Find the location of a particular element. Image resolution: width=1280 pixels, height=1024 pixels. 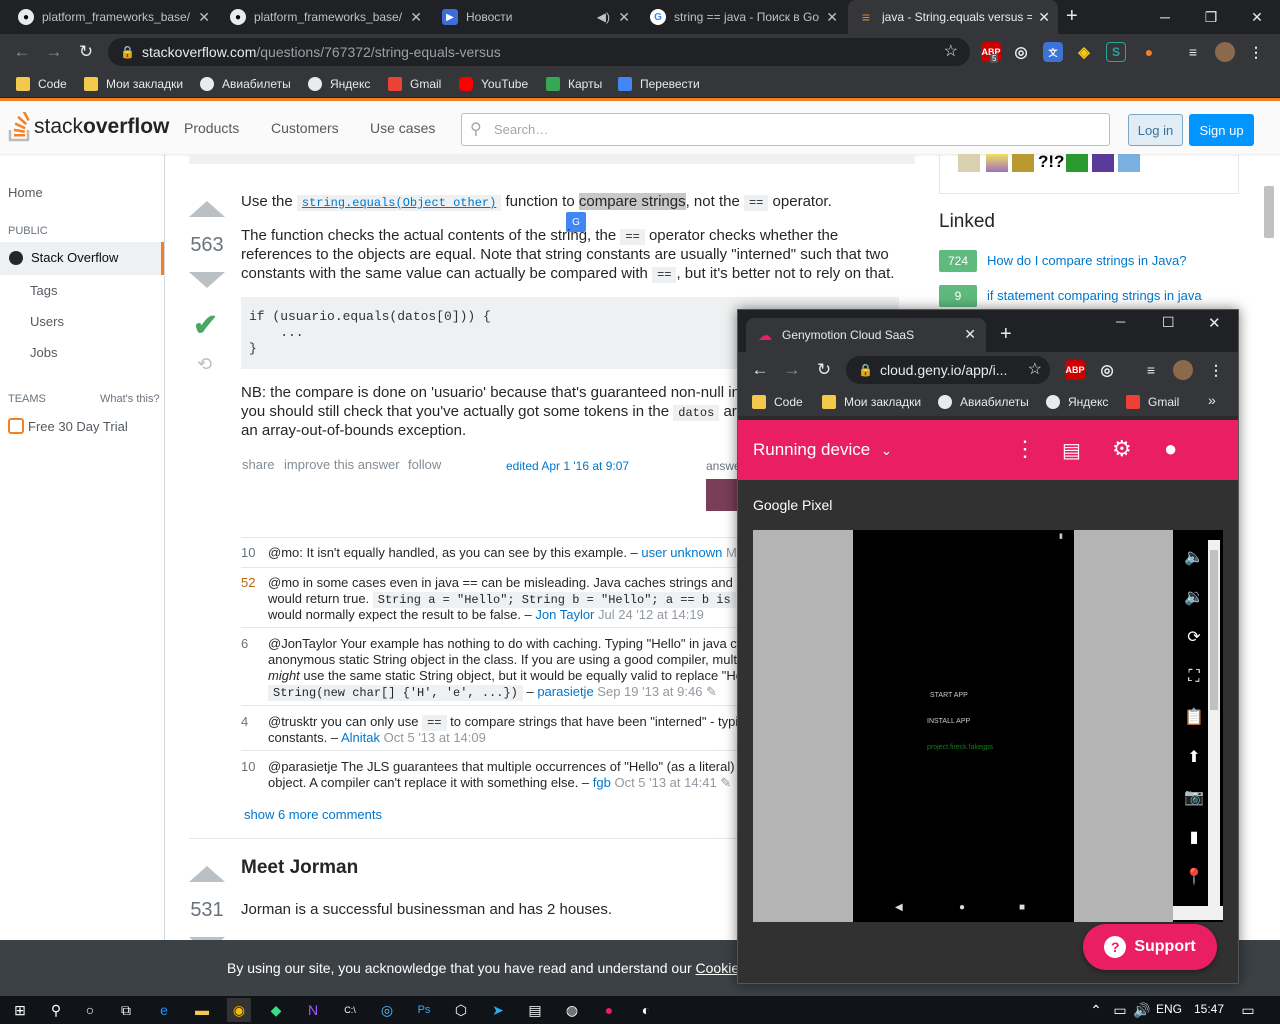

edge-icon: e is located at coordinates (164, 1010).